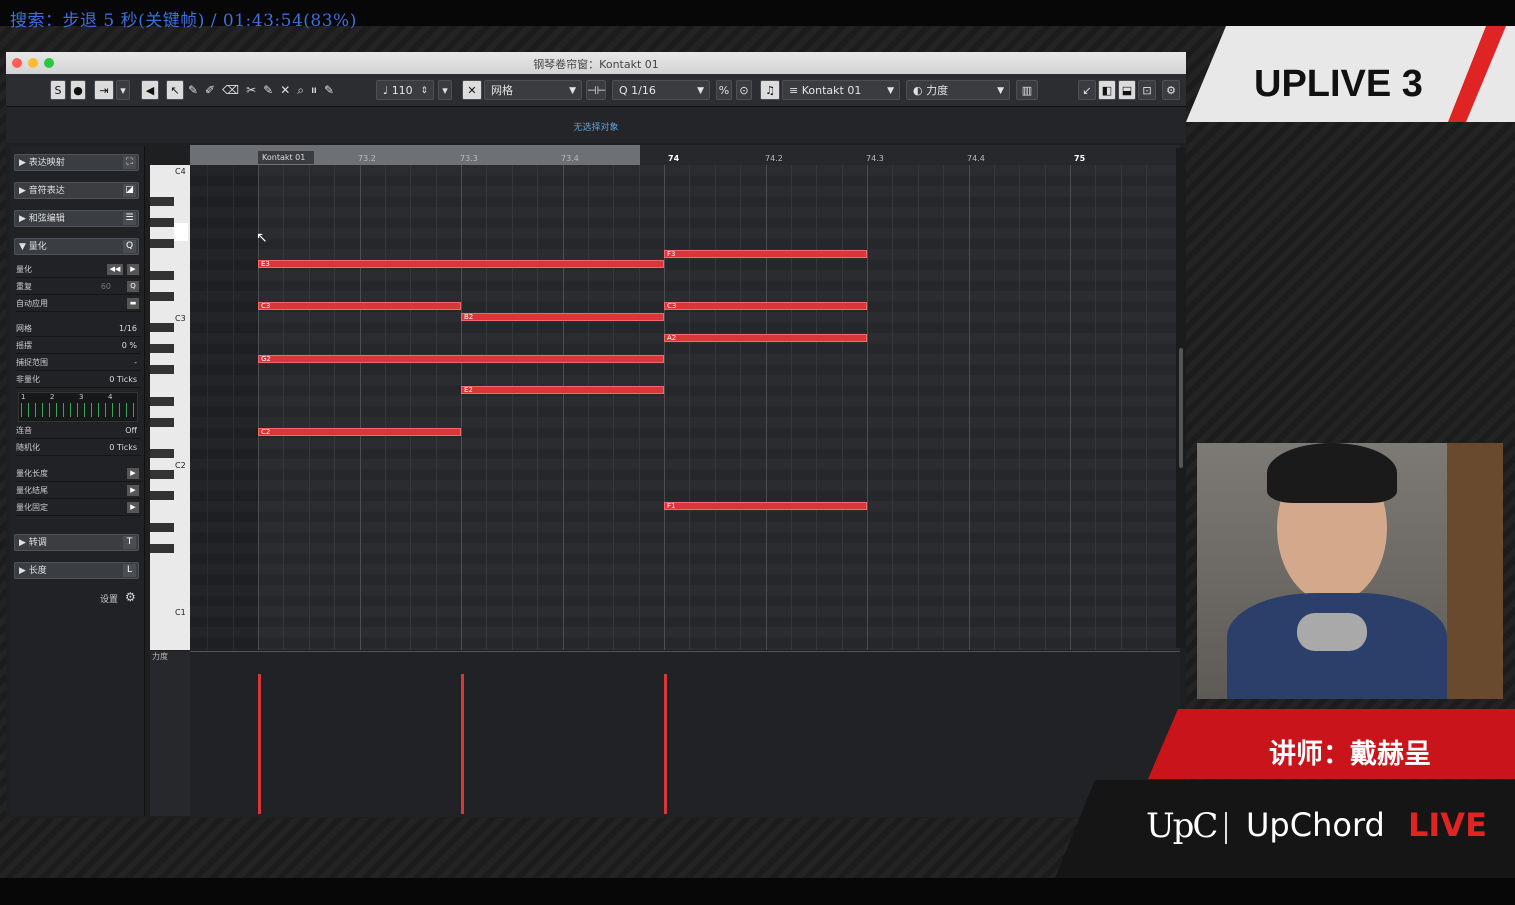 Image resolution: width=1515 pixels, height=905 pixels. Describe the element at coordinates (78, 508) in the screenshot. I see `quantize-fixed-row: 量化固定 ▶` at that location.